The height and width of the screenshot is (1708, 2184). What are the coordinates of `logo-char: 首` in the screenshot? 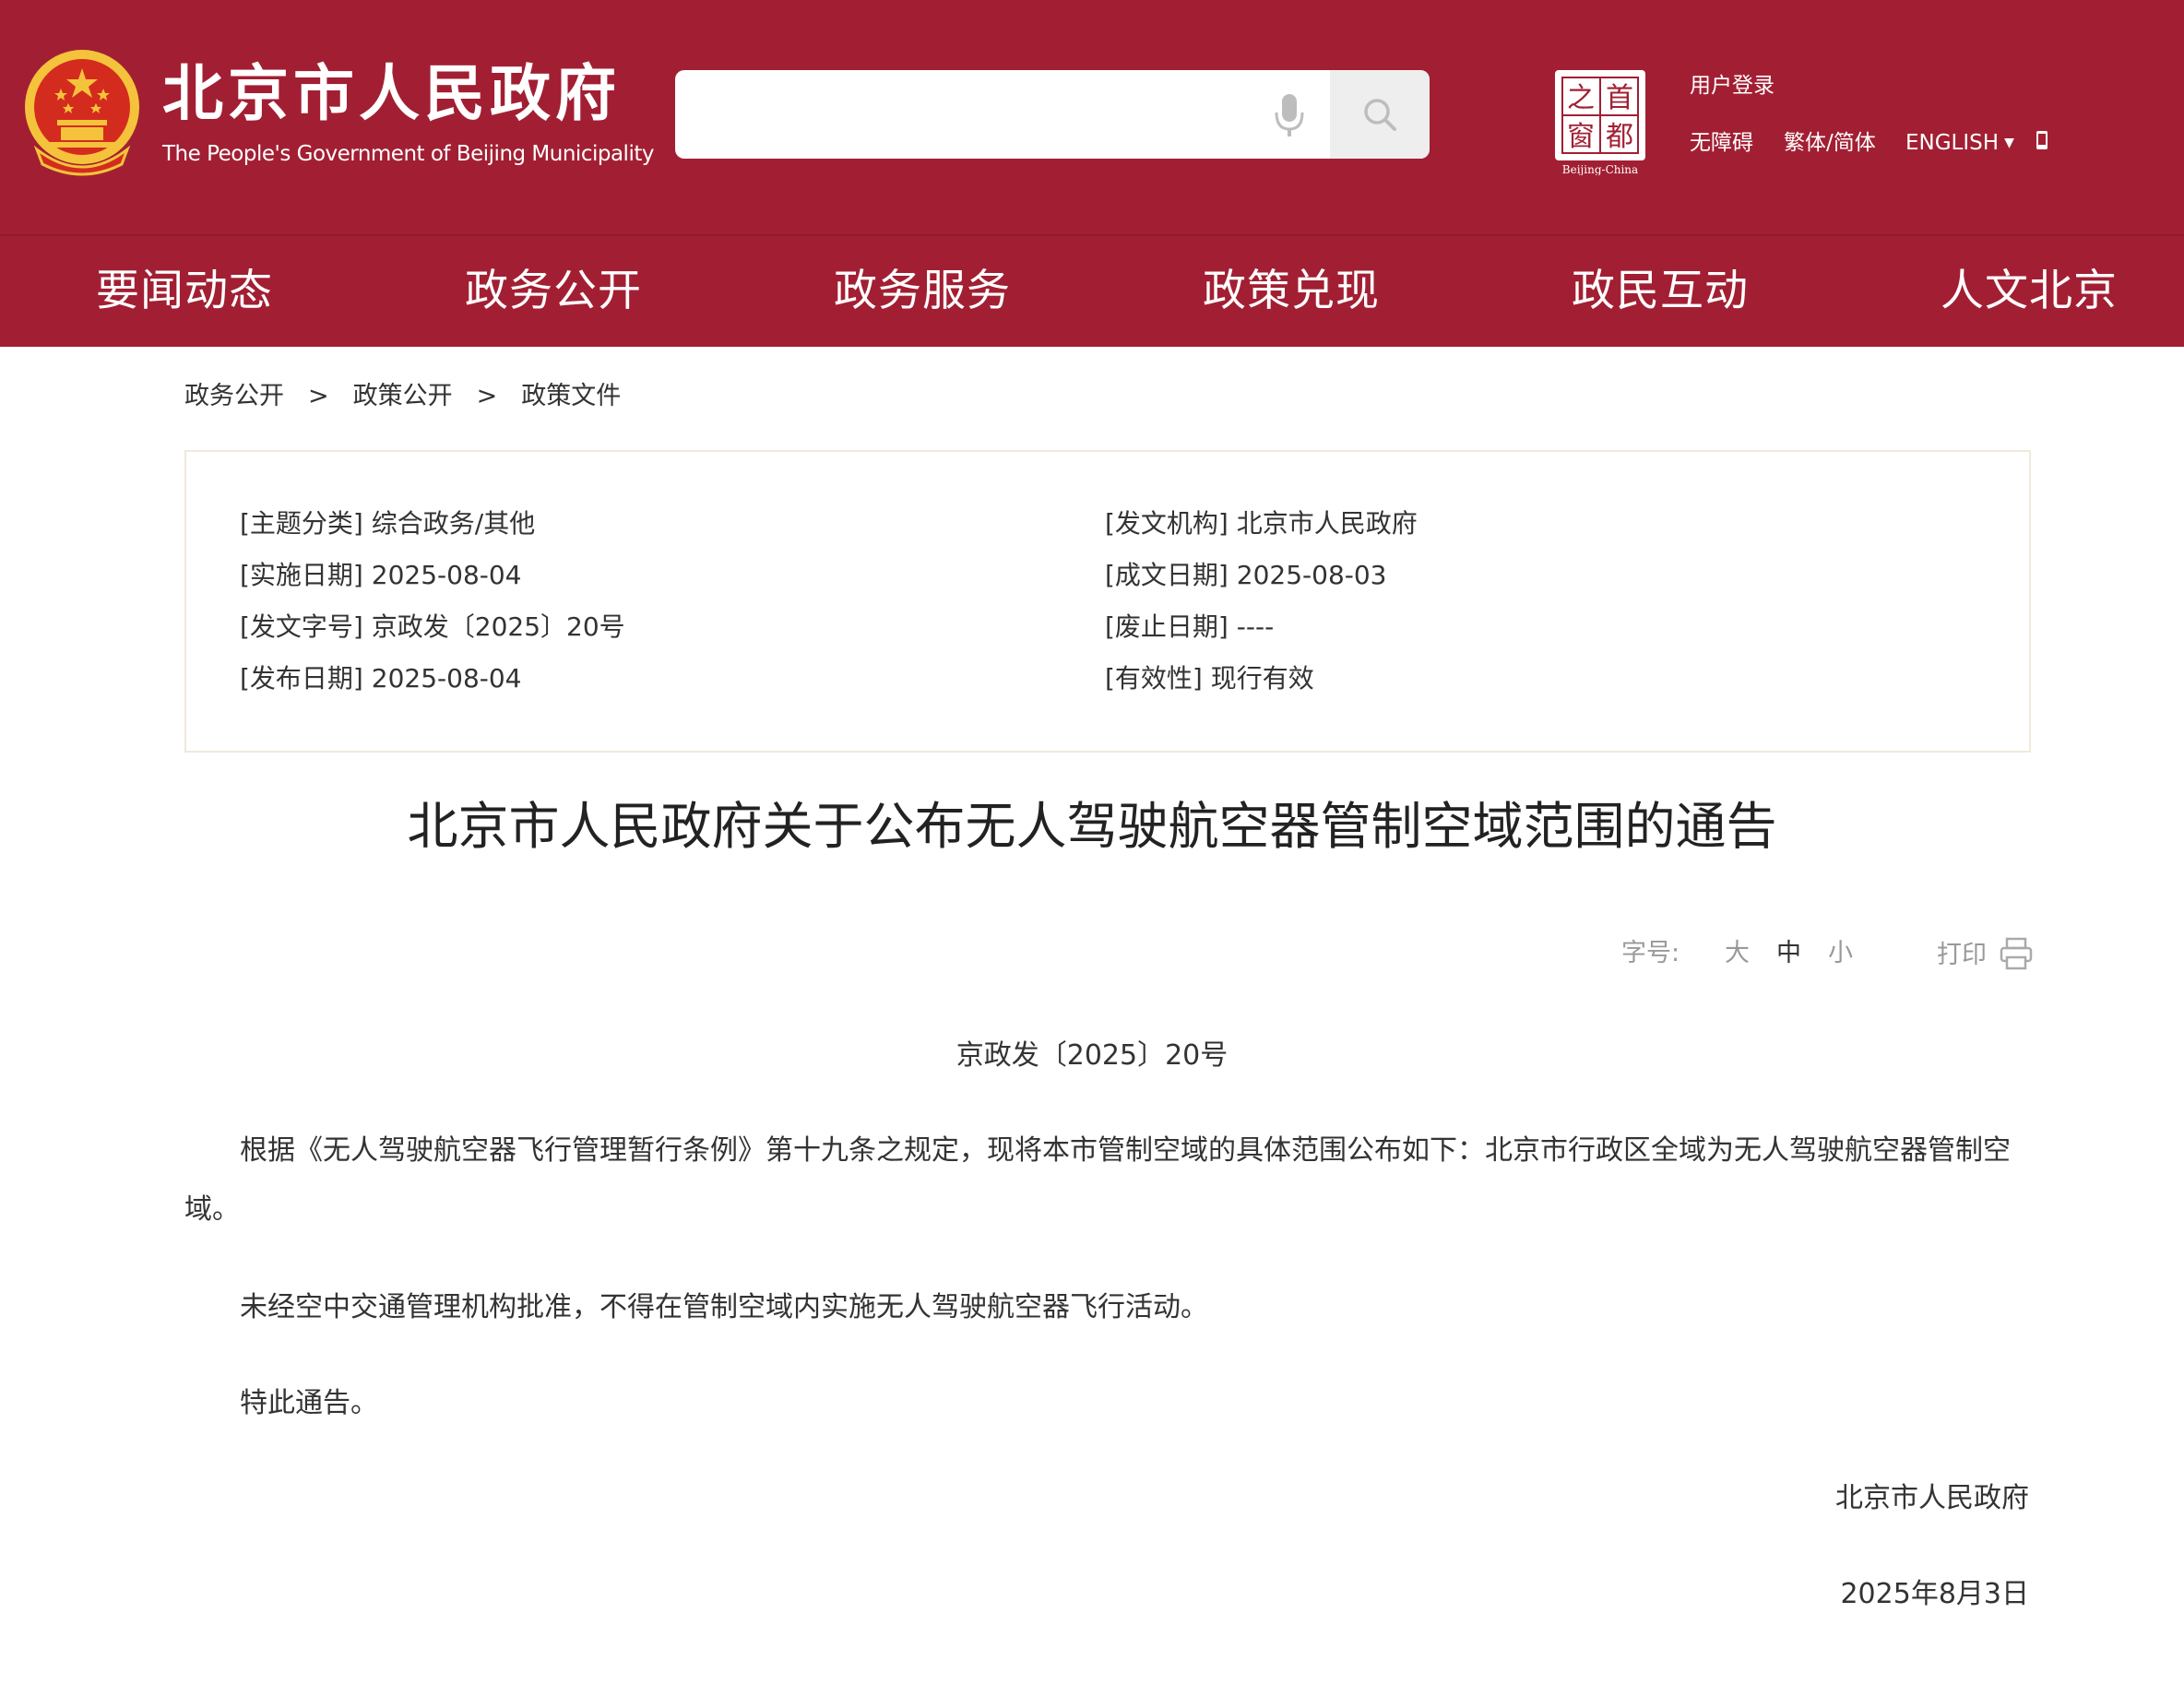 It's located at (1619, 98).